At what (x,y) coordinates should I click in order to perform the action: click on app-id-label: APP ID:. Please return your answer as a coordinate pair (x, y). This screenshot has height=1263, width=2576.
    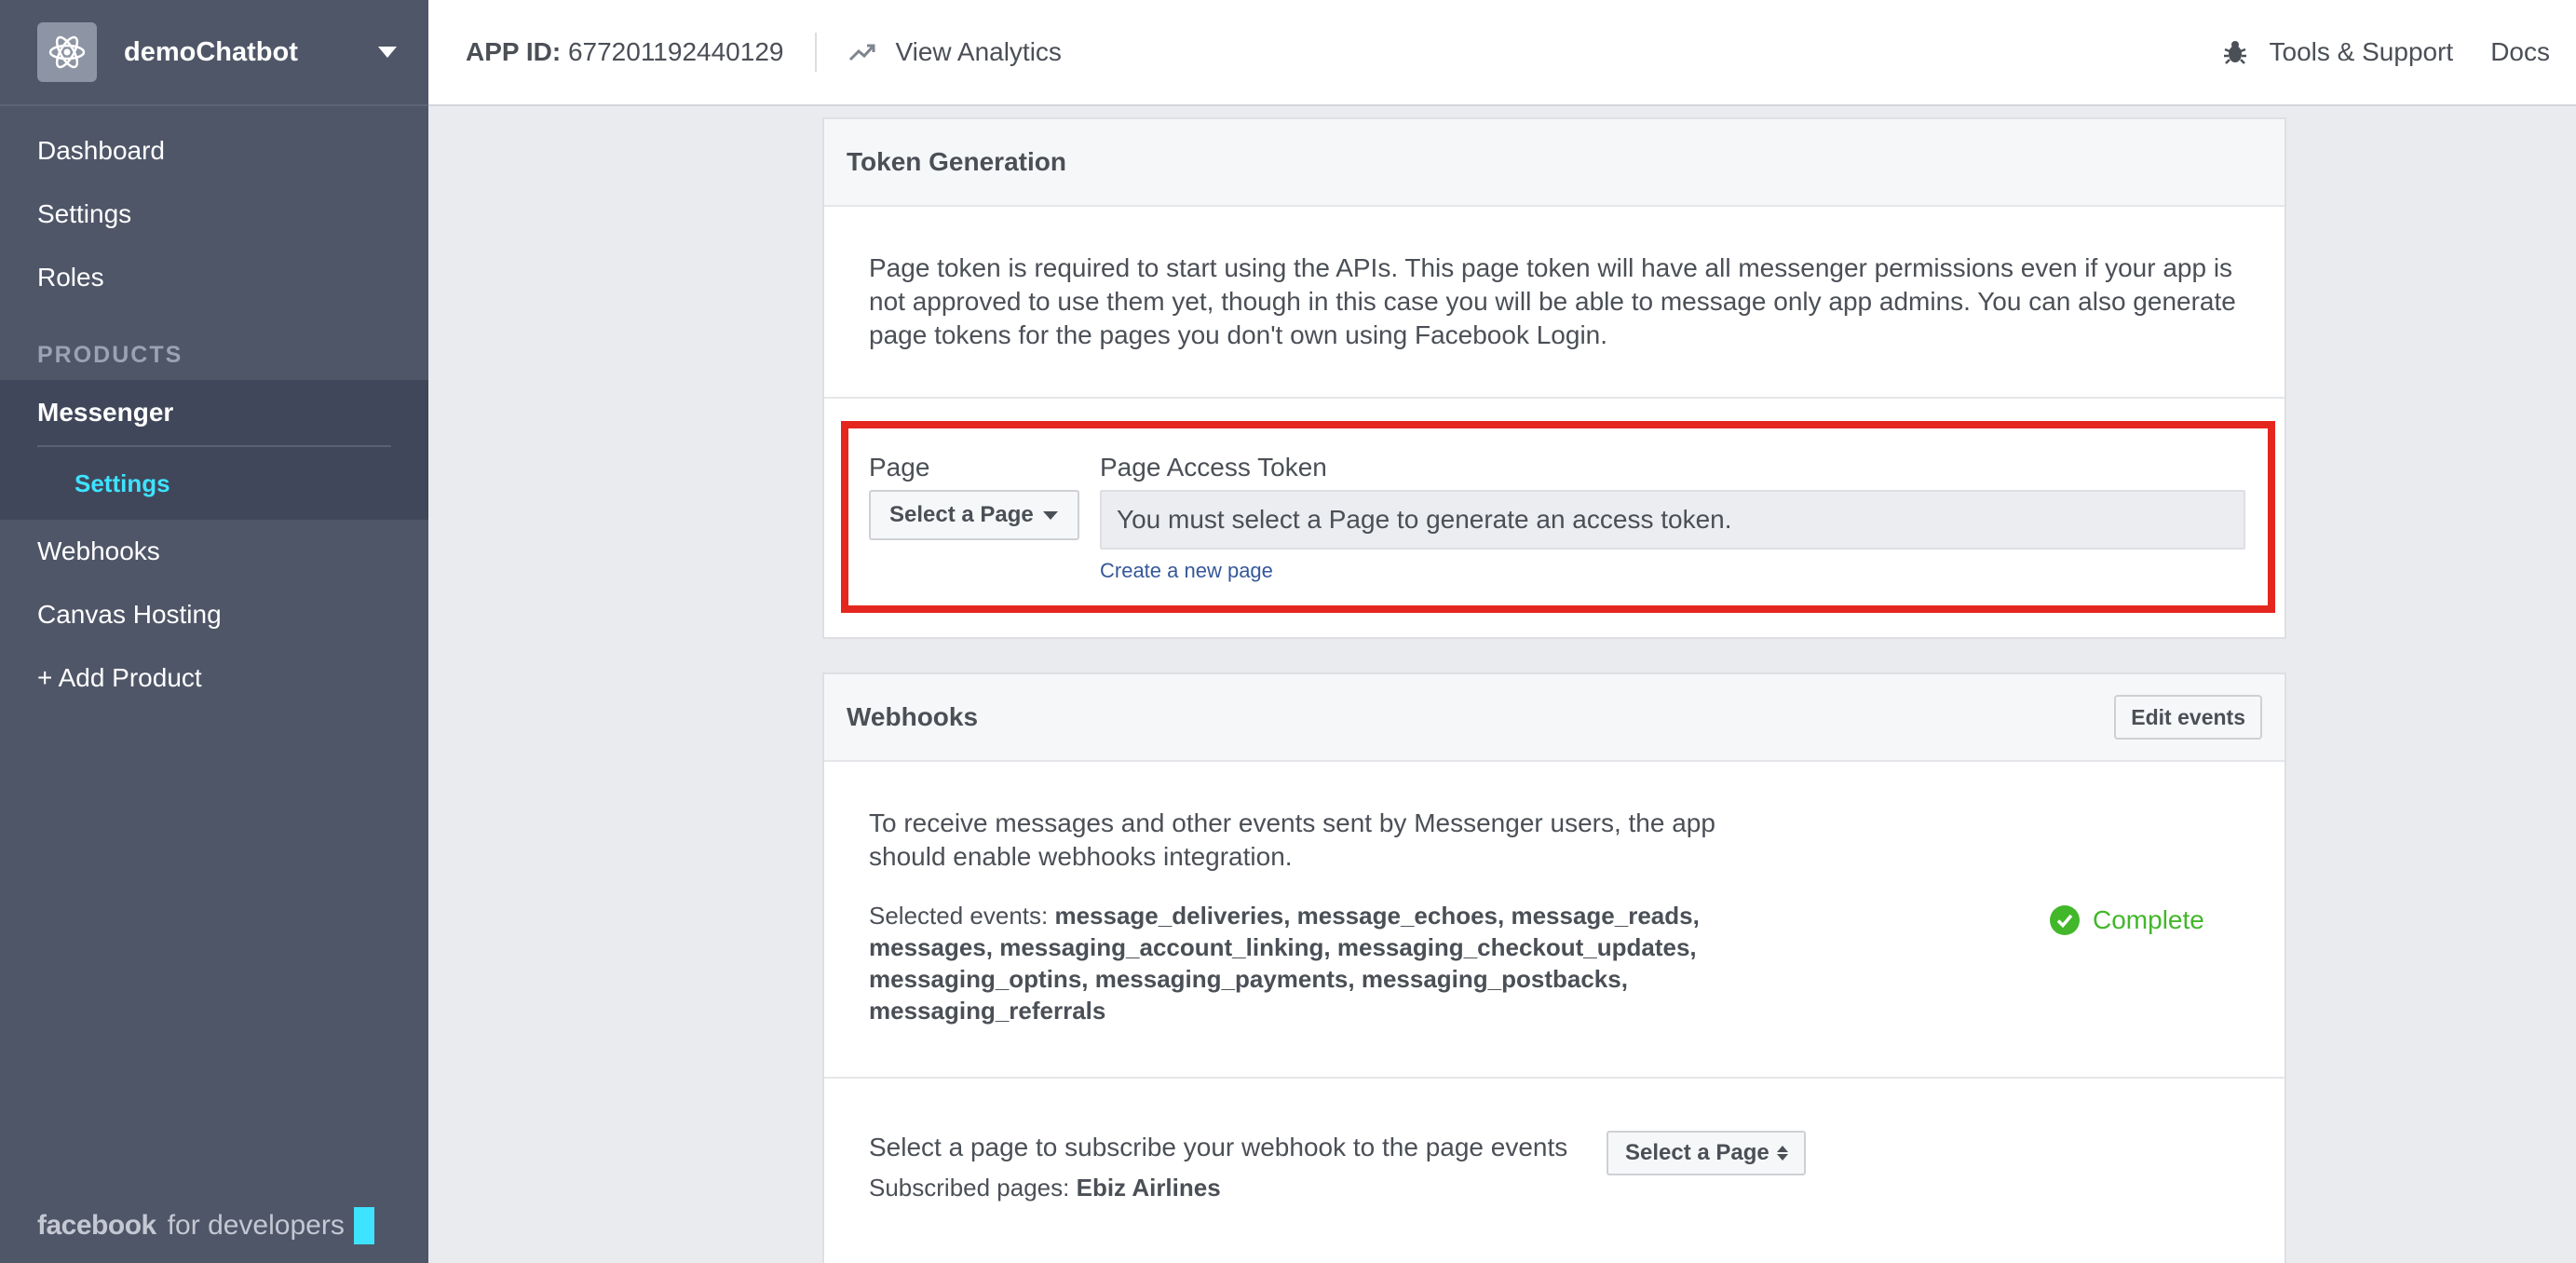
    Looking at the image, I should click on (514, 51).